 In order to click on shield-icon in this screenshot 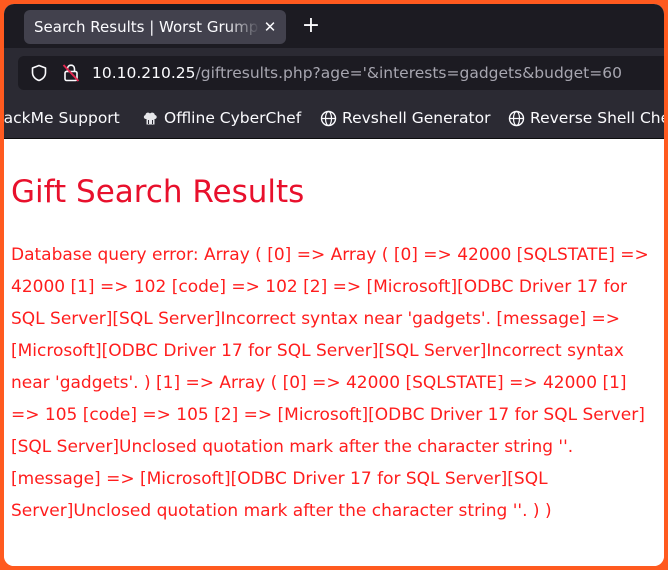, I will do `click(39, 73)`.